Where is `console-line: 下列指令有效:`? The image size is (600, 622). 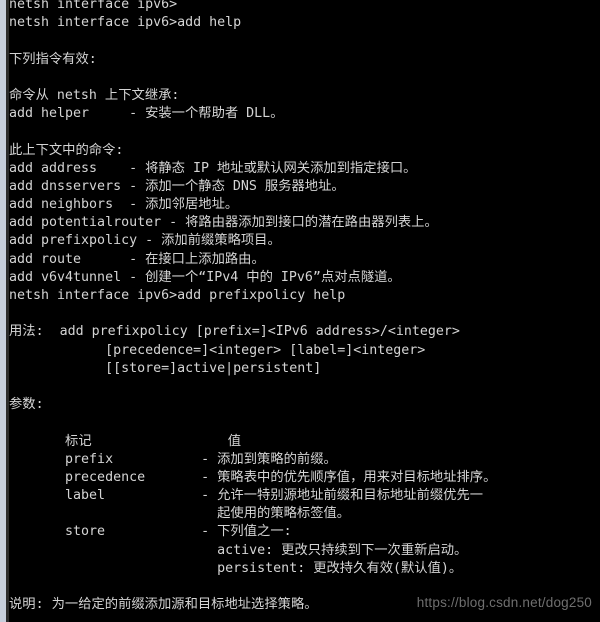 console-line: 下列指令有效: is located at coordinates (53, 59).